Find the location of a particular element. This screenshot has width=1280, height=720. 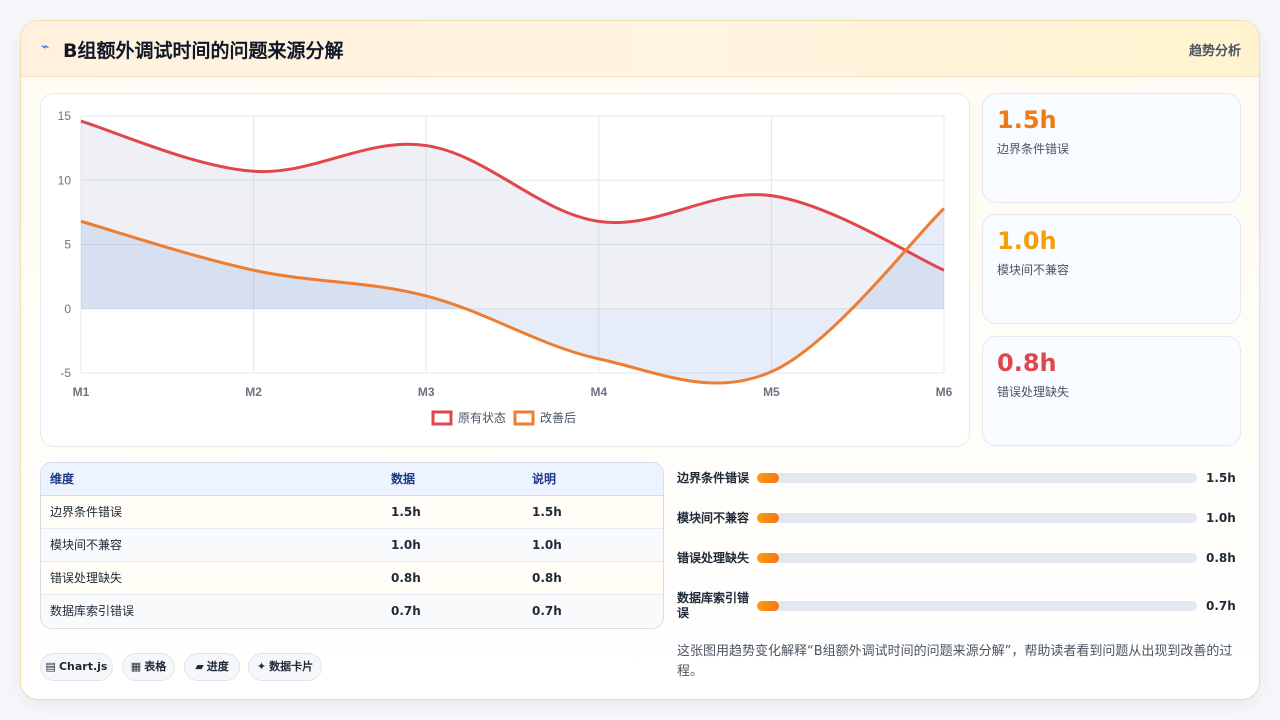

x-tick-label: M6 is located at coordinates (944, 392).